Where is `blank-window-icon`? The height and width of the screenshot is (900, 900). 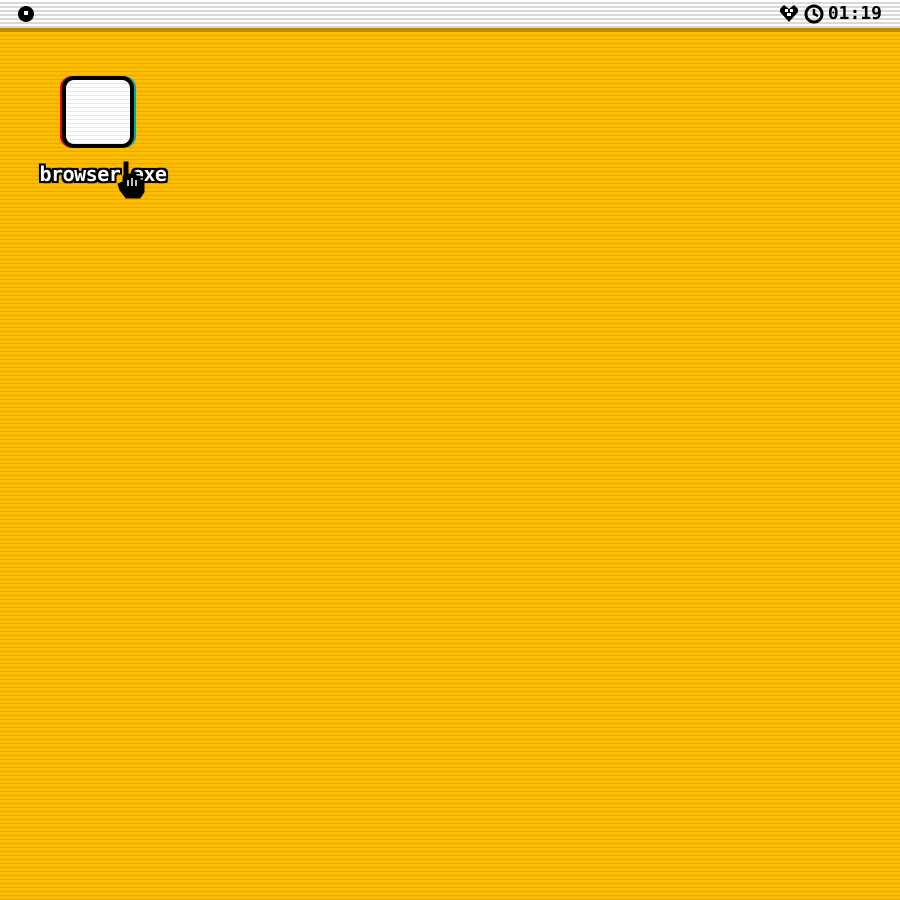
blank-window-icon is located at coordinates (98, 112).